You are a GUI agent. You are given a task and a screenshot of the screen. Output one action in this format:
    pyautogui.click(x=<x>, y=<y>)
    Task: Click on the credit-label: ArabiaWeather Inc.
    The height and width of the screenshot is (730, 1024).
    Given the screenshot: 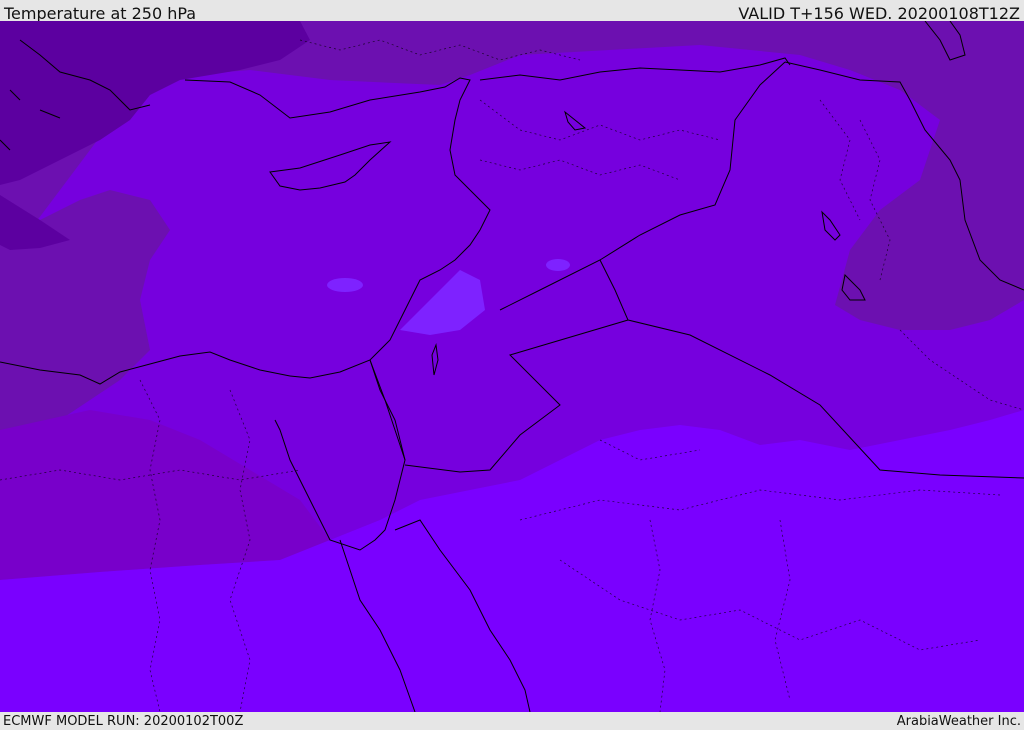 What is the action you would take?
    pyautogui.click(x=958, y=721)
    